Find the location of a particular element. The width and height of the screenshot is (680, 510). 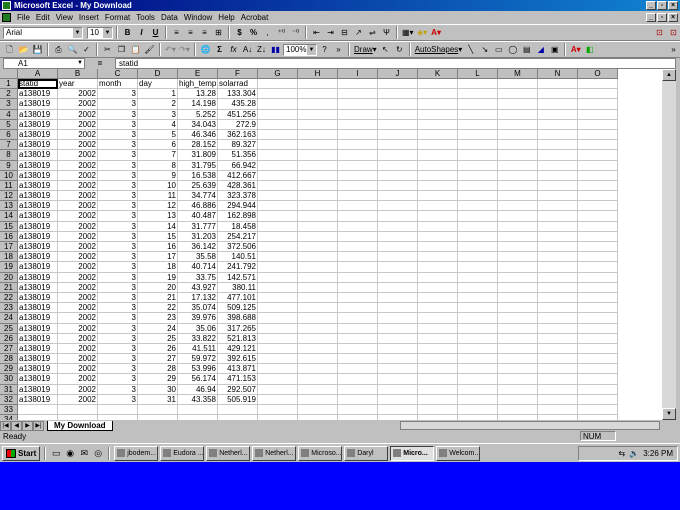

cell: 35.074 is located at coordinates (198, 308).